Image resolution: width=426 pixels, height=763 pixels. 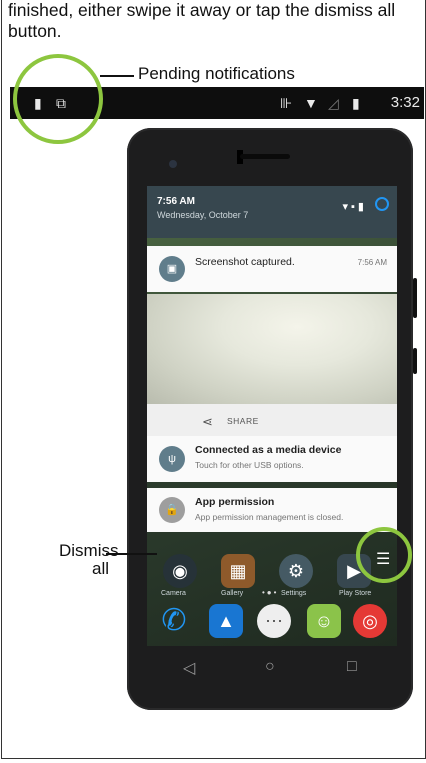 What do you see at coordinates (415, 298) in the screenshot?
I see `volume-button` at bounding box center [415, 298].